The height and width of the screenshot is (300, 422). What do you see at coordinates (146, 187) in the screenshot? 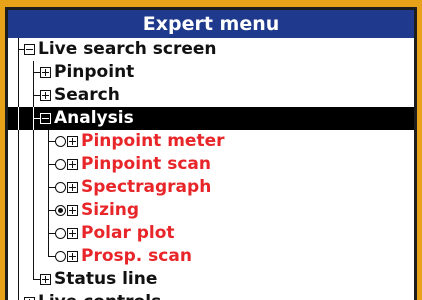
I see `tree-item-label: Spectragraph` at bounding box center [146, 187].